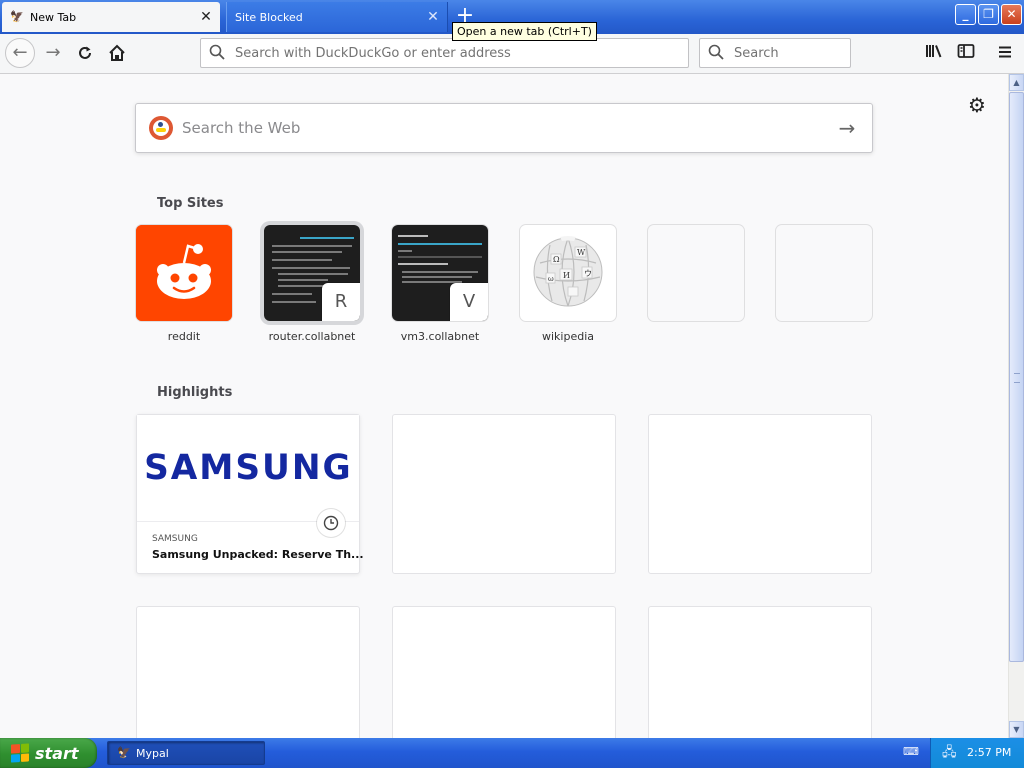 The width and height of the screenshot is (1024, 768). What do you see at coordinates (934, 54) in the screenshot?
I see `library-icon` at bounding box center [934, 54].